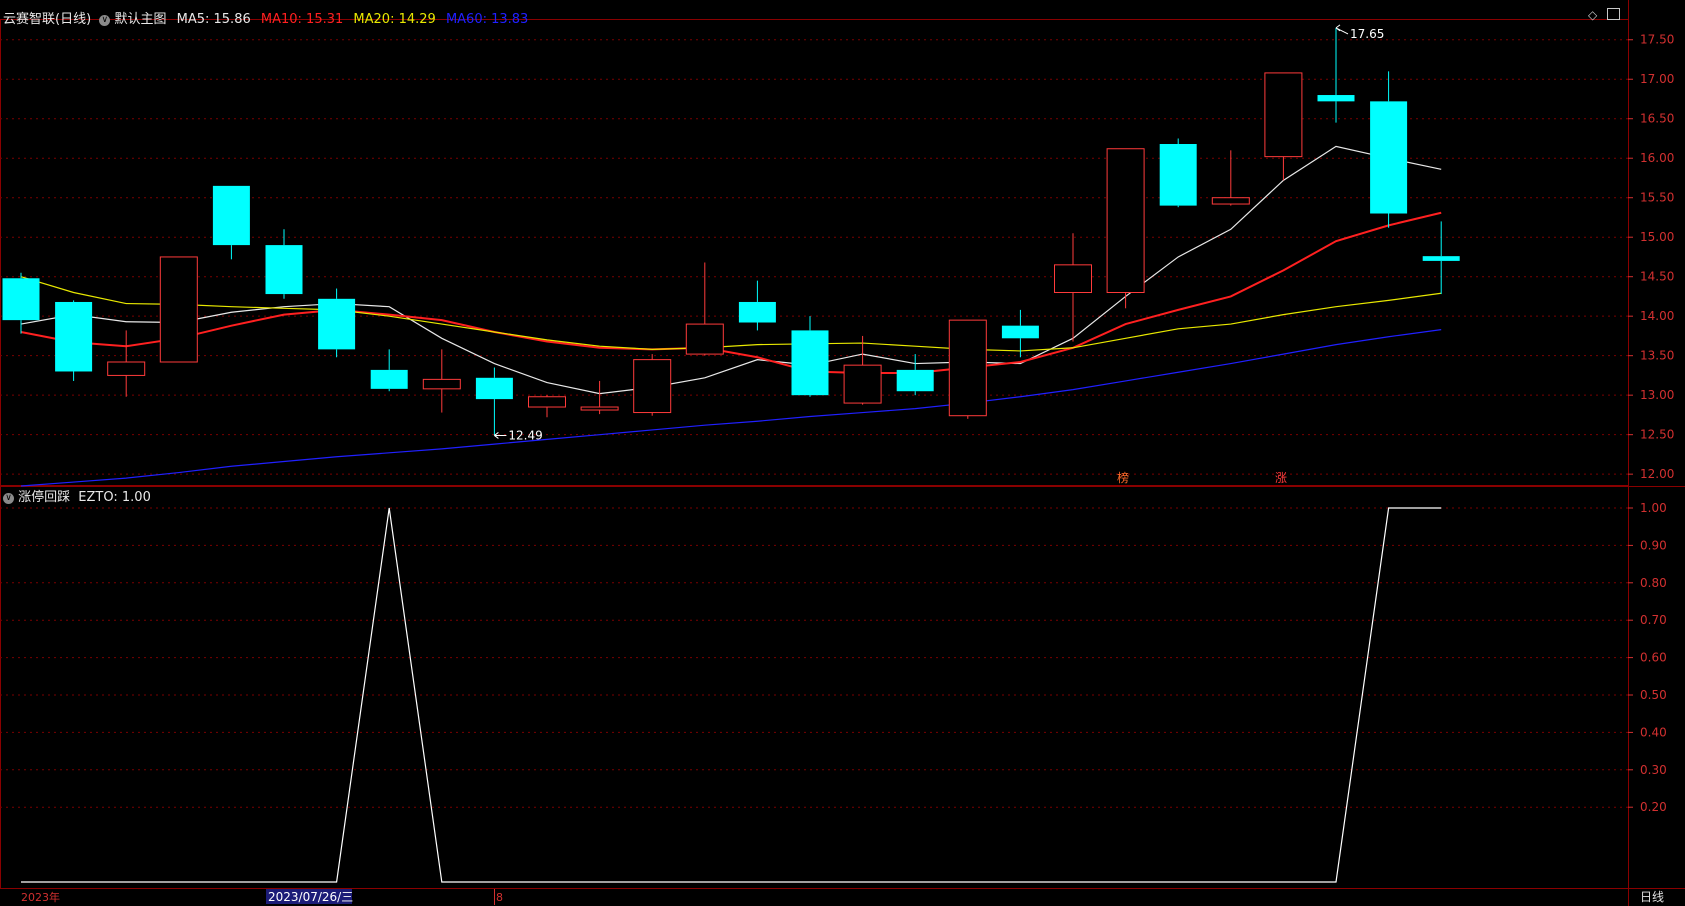 Image resolution: width=1685 pixels, height=906 pixels. I want to click on indicator-tick-label: 0.60, so click(1653, 658).